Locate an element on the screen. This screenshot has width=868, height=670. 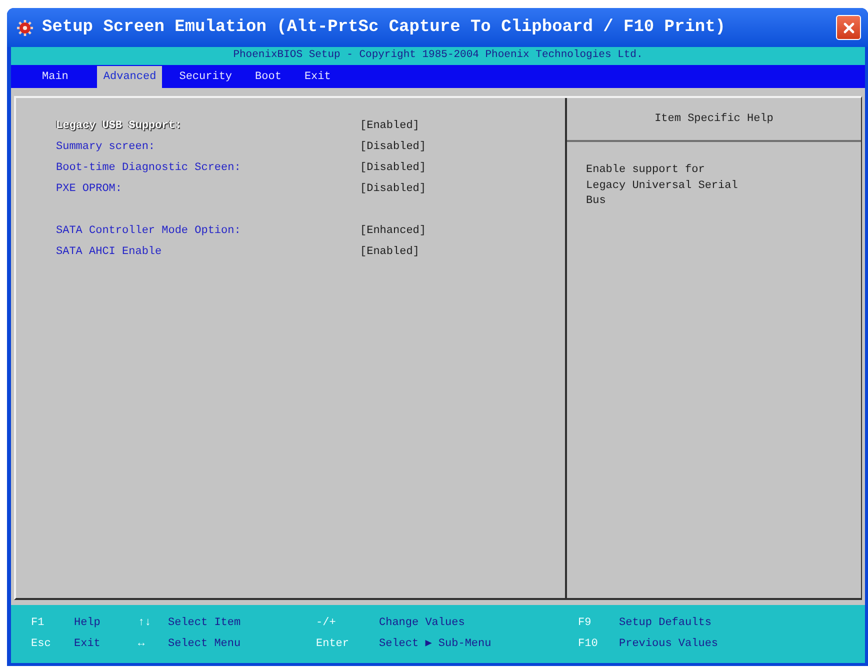
key-label: ↔ is located at coordinates (142, 644).